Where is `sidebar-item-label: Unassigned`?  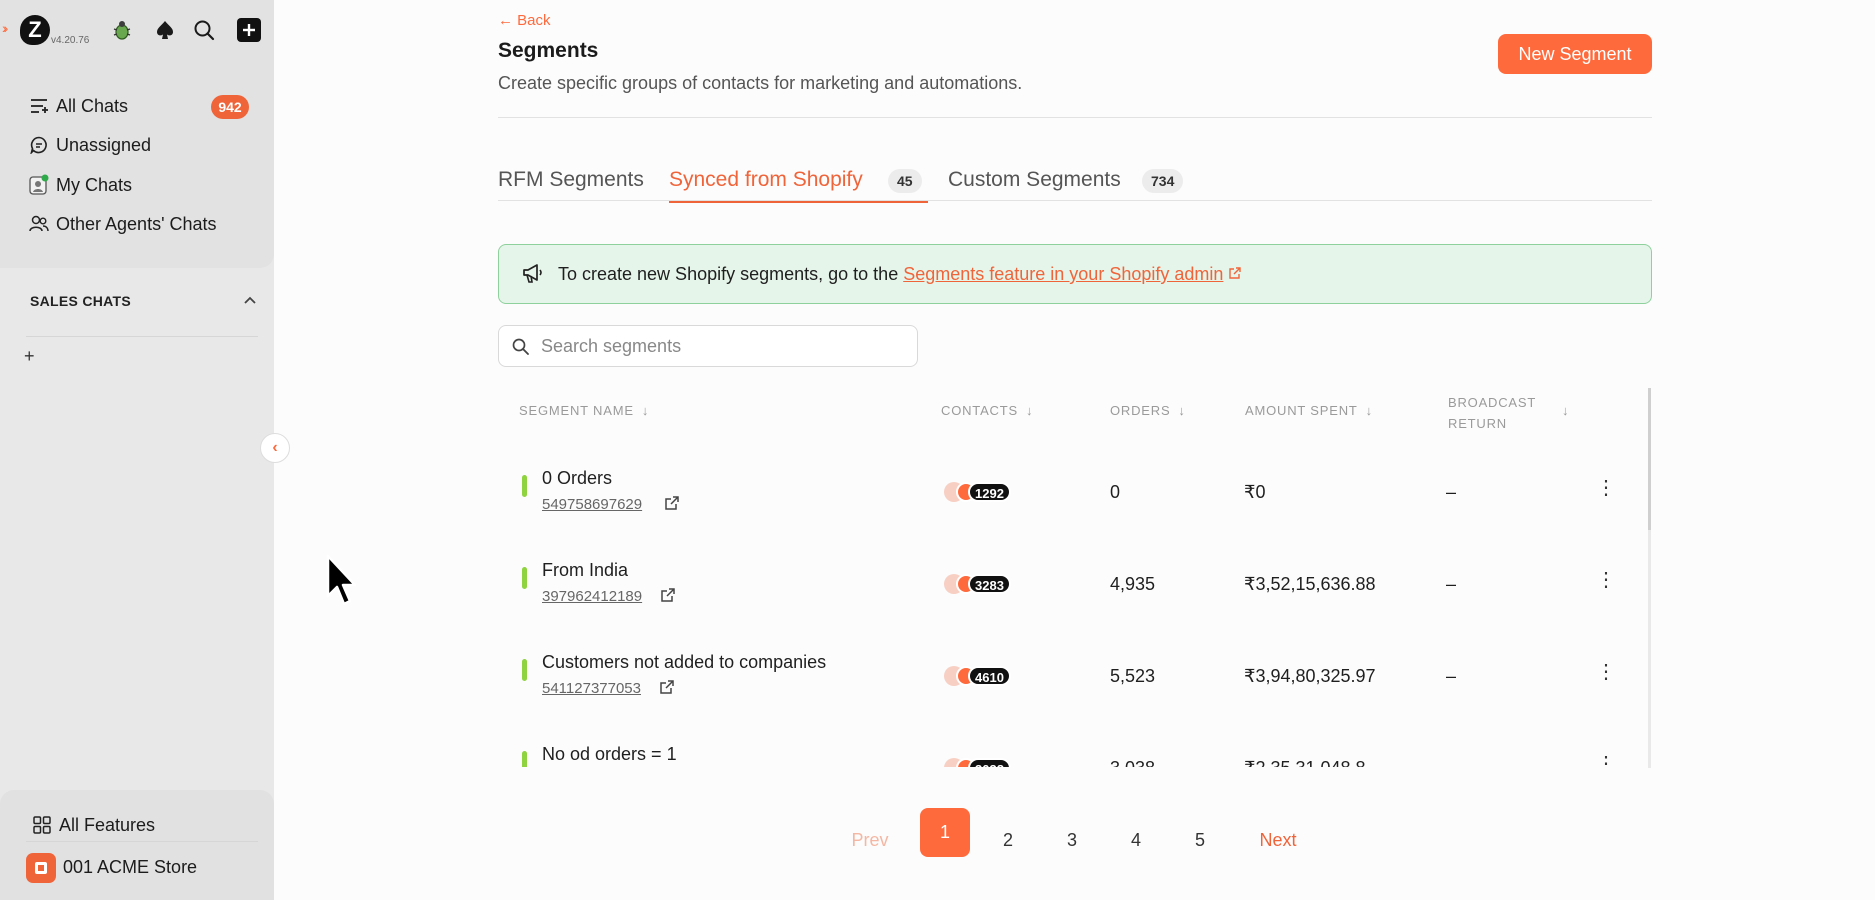
sidebar-item-label: Unassigned is located at coordinates (104, 144).